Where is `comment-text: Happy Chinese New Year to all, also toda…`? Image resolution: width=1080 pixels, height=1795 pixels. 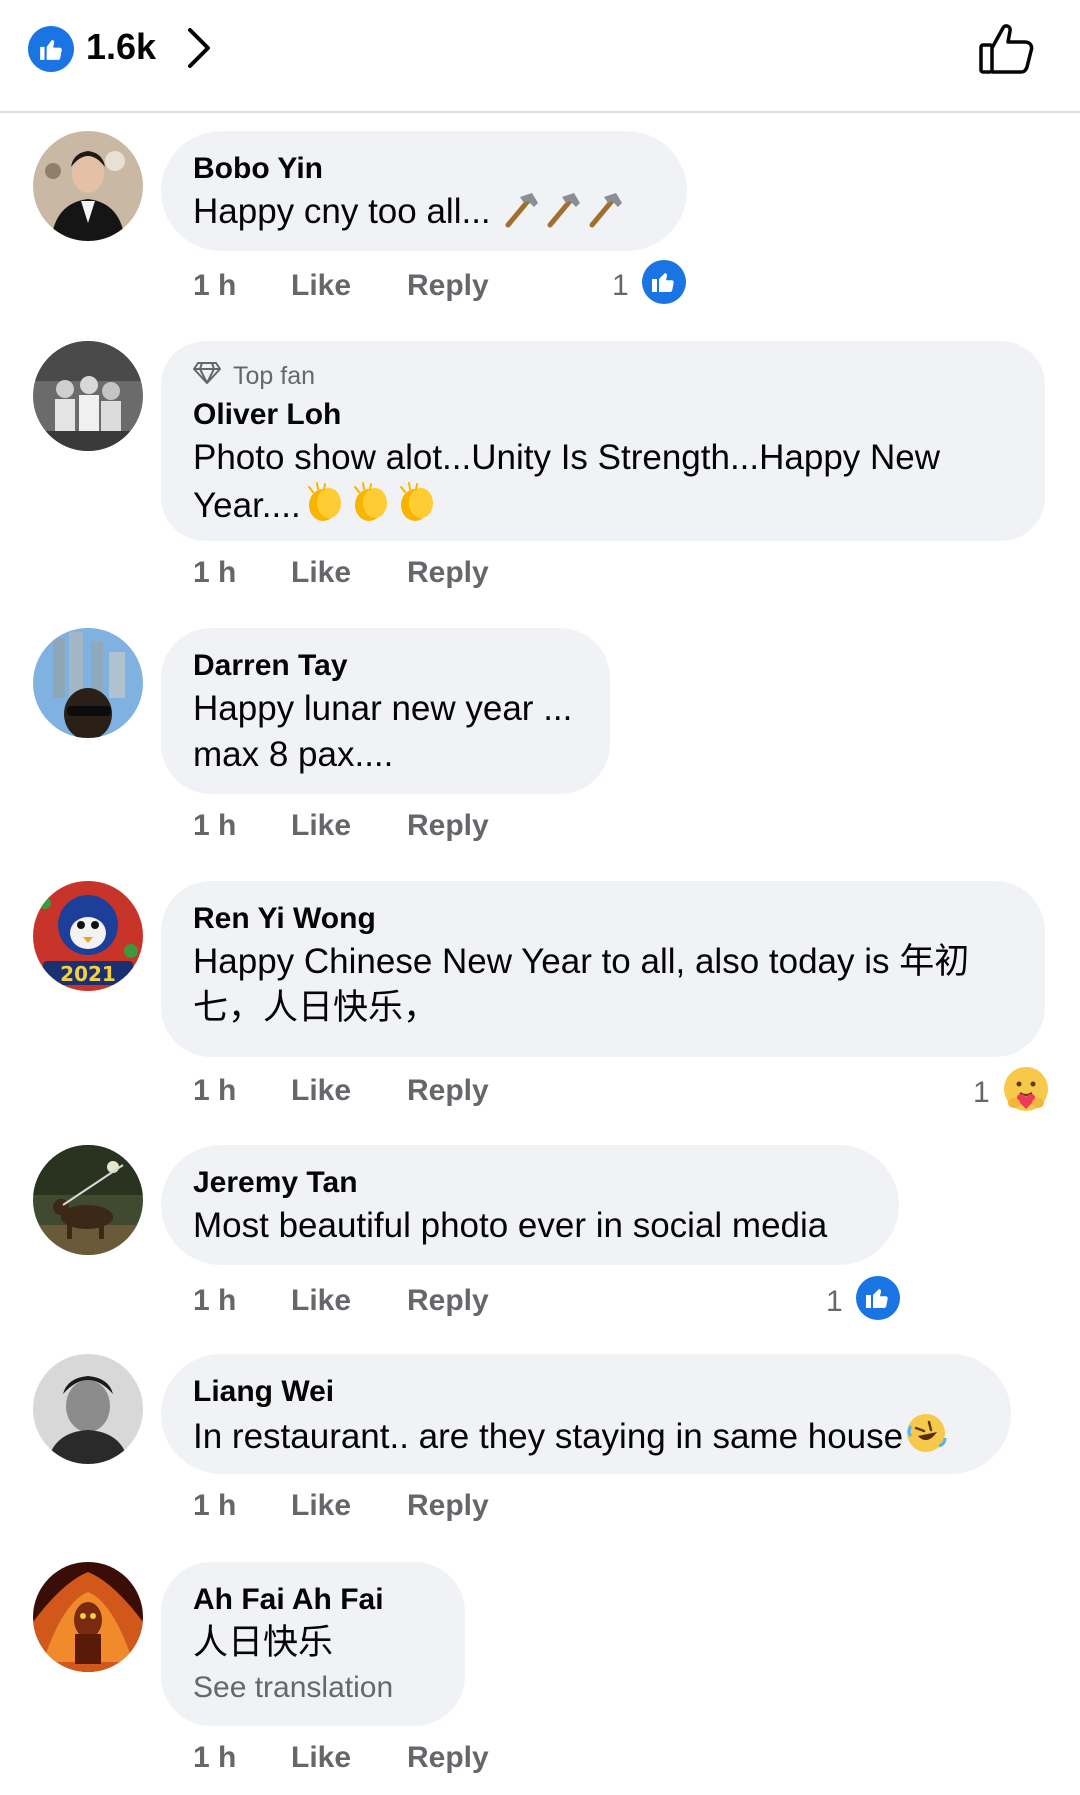
comment-text: Happy Chinese New Year to all, also toda… is located at coordinates (581, 984).